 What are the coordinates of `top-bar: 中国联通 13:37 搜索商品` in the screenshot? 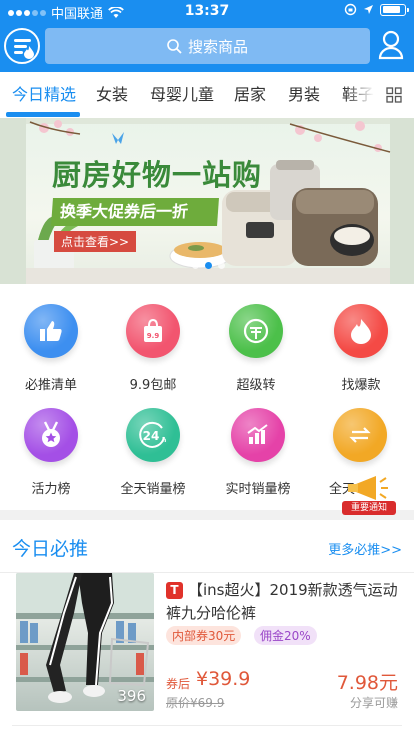 It's located at (207, 36).